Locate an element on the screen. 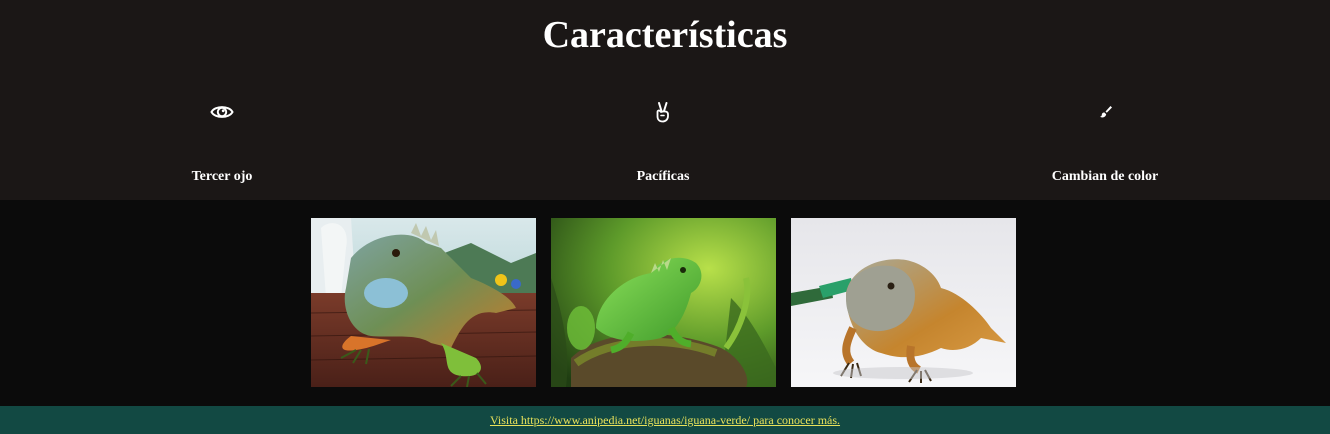 This screenshot has height=434, width=1330. peace-hand-icon is located at coordinates (663, 112).